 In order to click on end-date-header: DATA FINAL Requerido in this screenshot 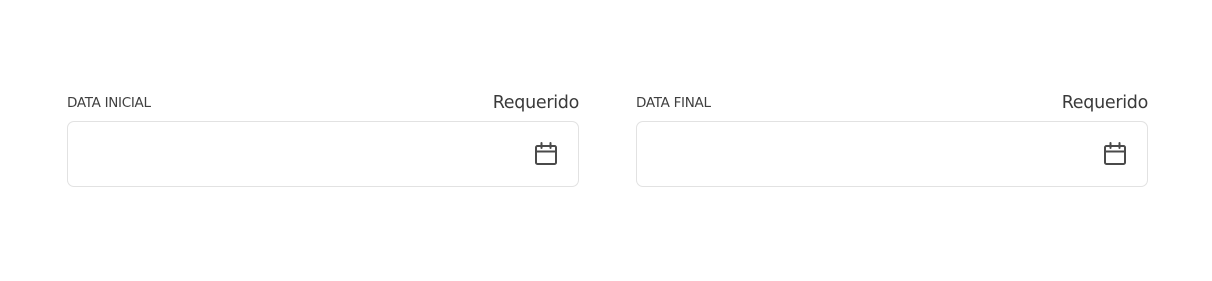, I will do `click(892, 99)`.